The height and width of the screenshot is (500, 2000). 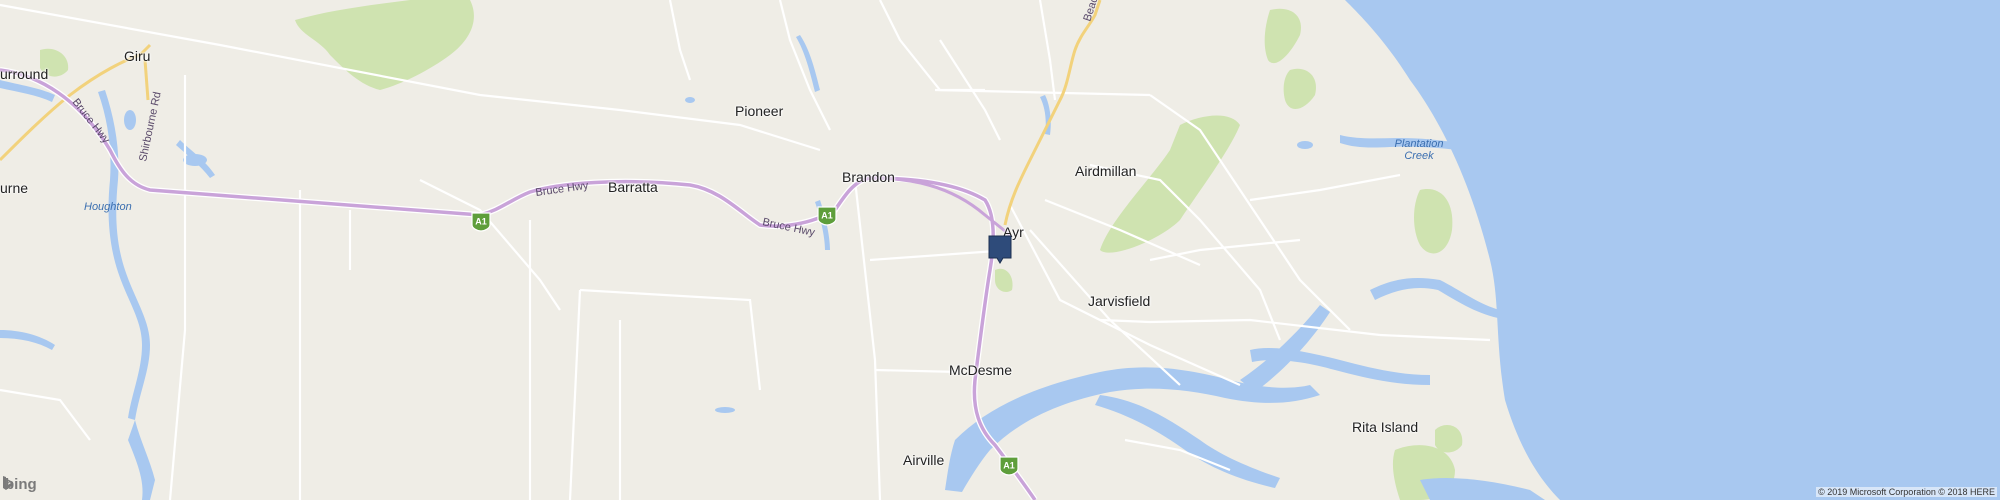 What do you see at coordinates (1385, 427) in the screenshot?
I see `place-label-rita-island: Rita Island` at bounding box center [1385, 427].